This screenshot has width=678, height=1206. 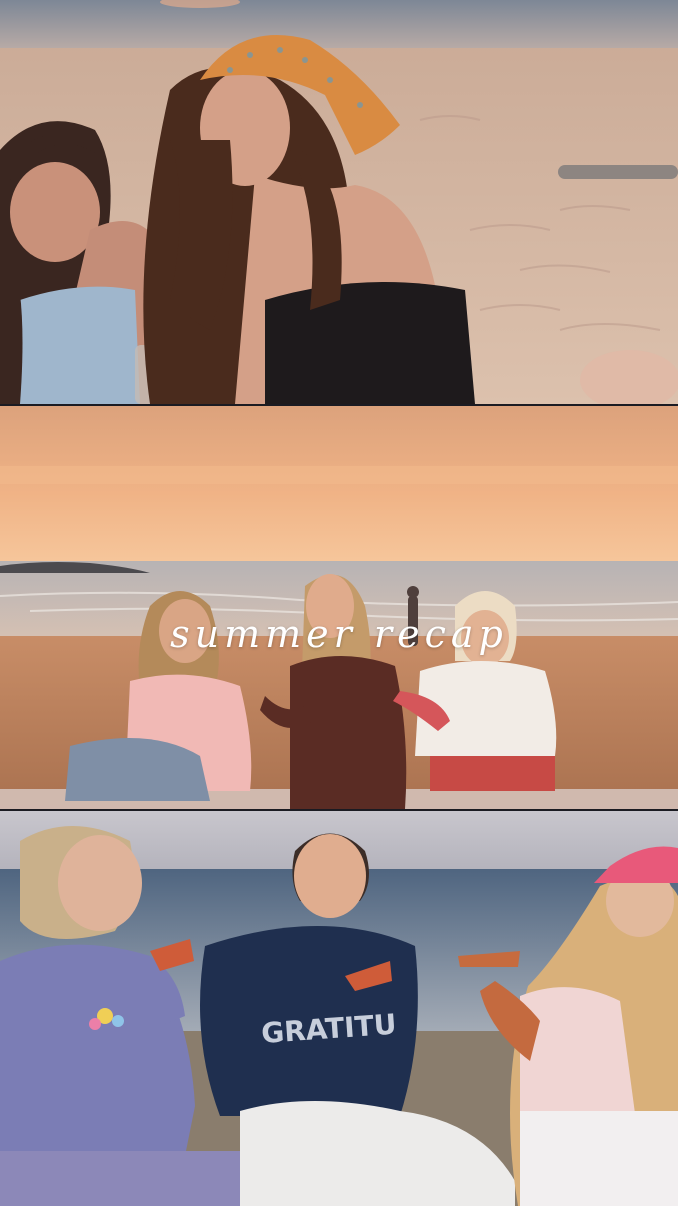 What do you see at coordinates (339, 634) in the screenshot?
I see `story-title-overlay: summer recap` at bounding box center [339, 634].